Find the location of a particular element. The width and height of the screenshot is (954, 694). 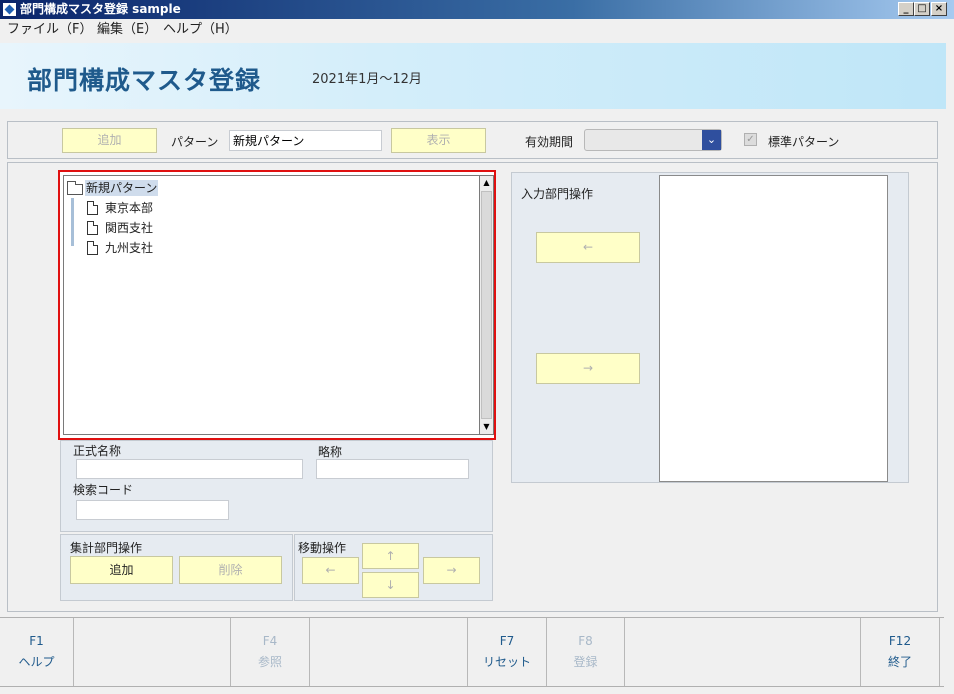

standard-pattern-label: 標準パターン is located at coordinates (804, 142).